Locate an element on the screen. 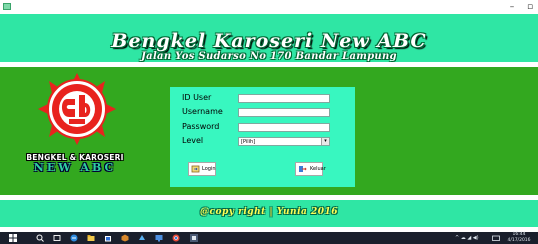 Image resolution: width=538 pixels, height=244 pixels. logo-brand: NEW ABC is located at coordinates (75, 167).